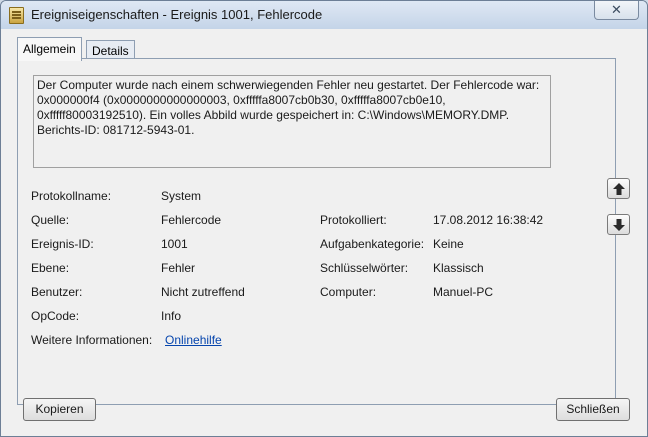 The image size is (648, 437). I want to click on label-computer: Computer:, so click(348, 292).